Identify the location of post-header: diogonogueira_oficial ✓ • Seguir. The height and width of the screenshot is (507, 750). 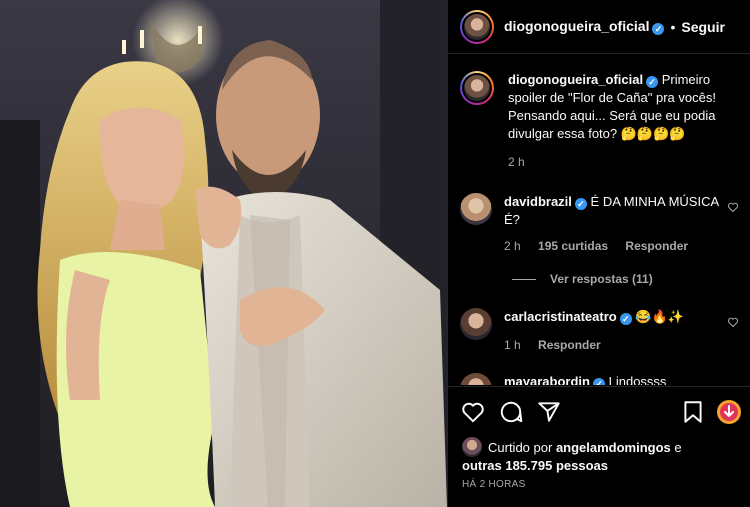
(599, 27).